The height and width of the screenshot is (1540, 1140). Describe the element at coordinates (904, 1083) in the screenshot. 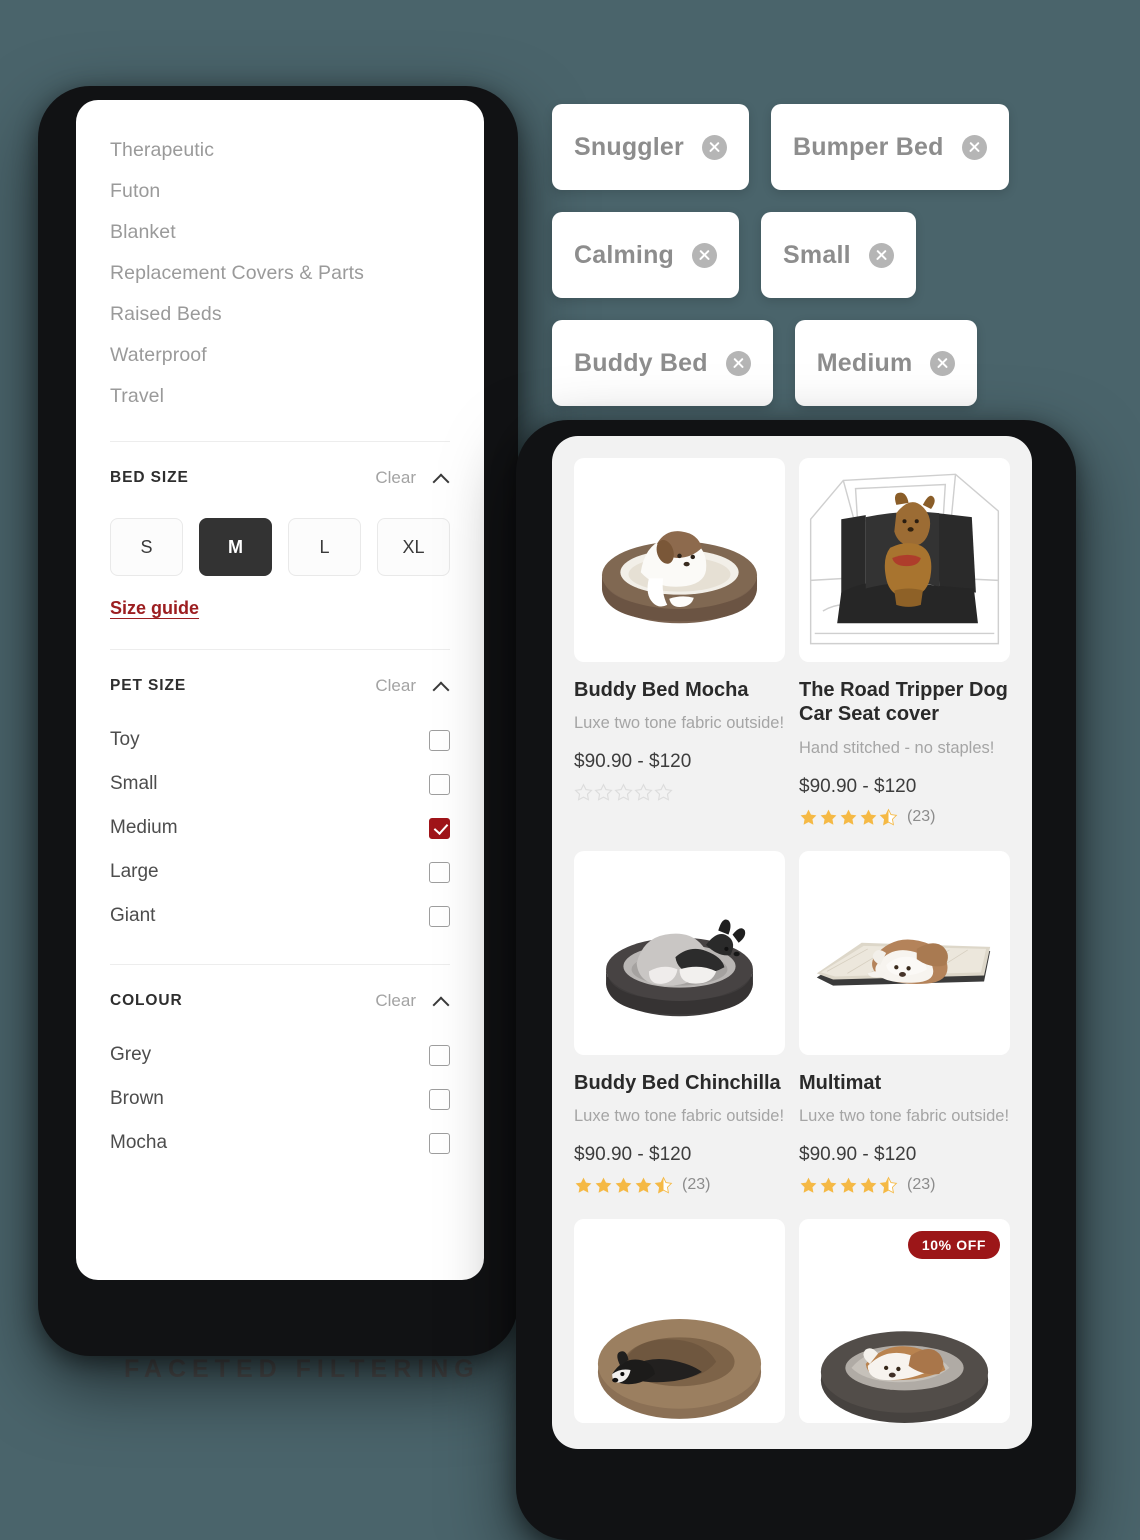

I see `product-title: Multimat` at that location.